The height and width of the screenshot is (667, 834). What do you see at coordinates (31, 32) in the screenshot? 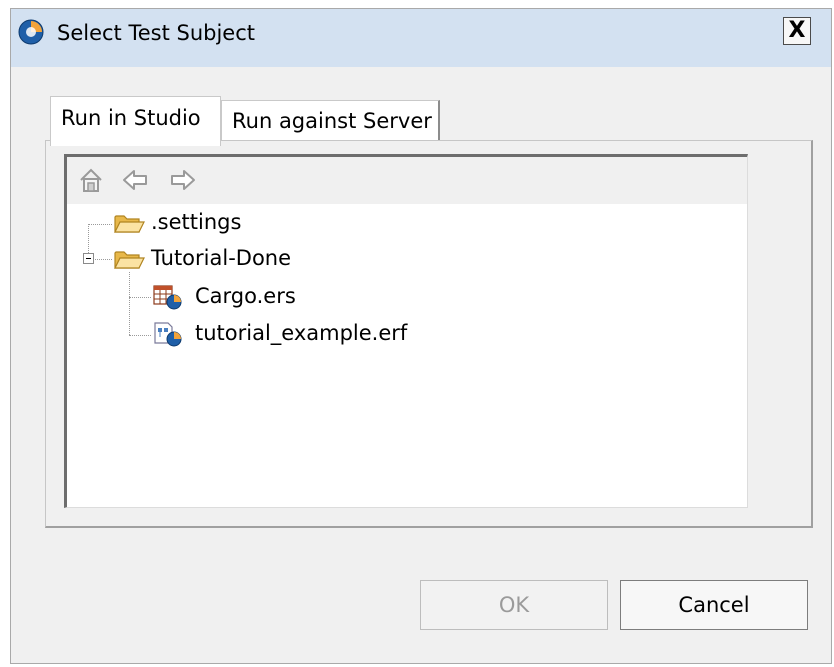
I see `studio-app-icon` at bounding box center [31, 32].